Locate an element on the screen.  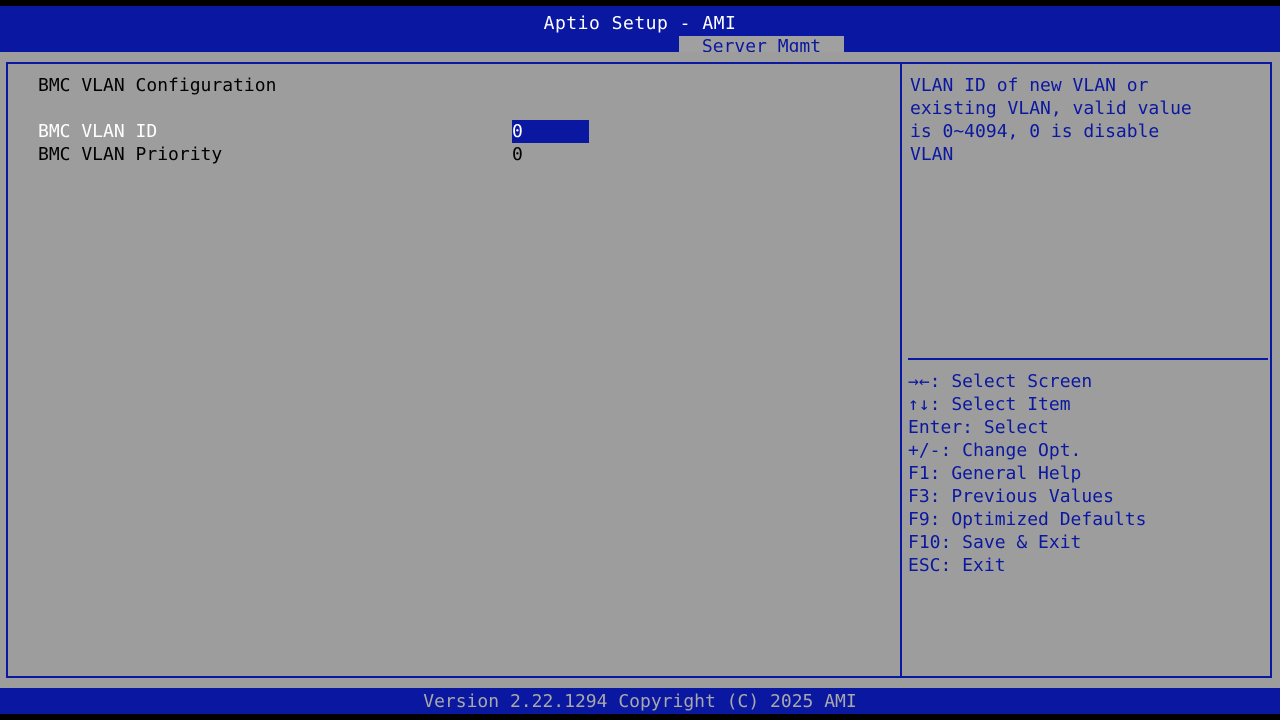
key-enter: Enter: Select is located at coordinates (978, 427).